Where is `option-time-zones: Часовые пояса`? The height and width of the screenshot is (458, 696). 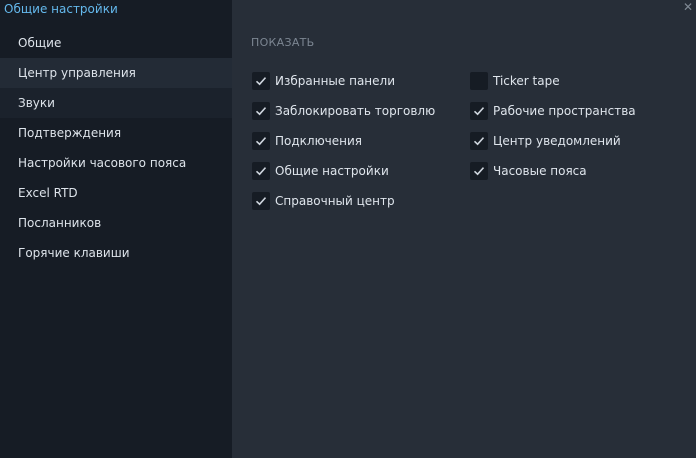 option-time-zones: Часовые пояса is located at coordinates (553, 171).